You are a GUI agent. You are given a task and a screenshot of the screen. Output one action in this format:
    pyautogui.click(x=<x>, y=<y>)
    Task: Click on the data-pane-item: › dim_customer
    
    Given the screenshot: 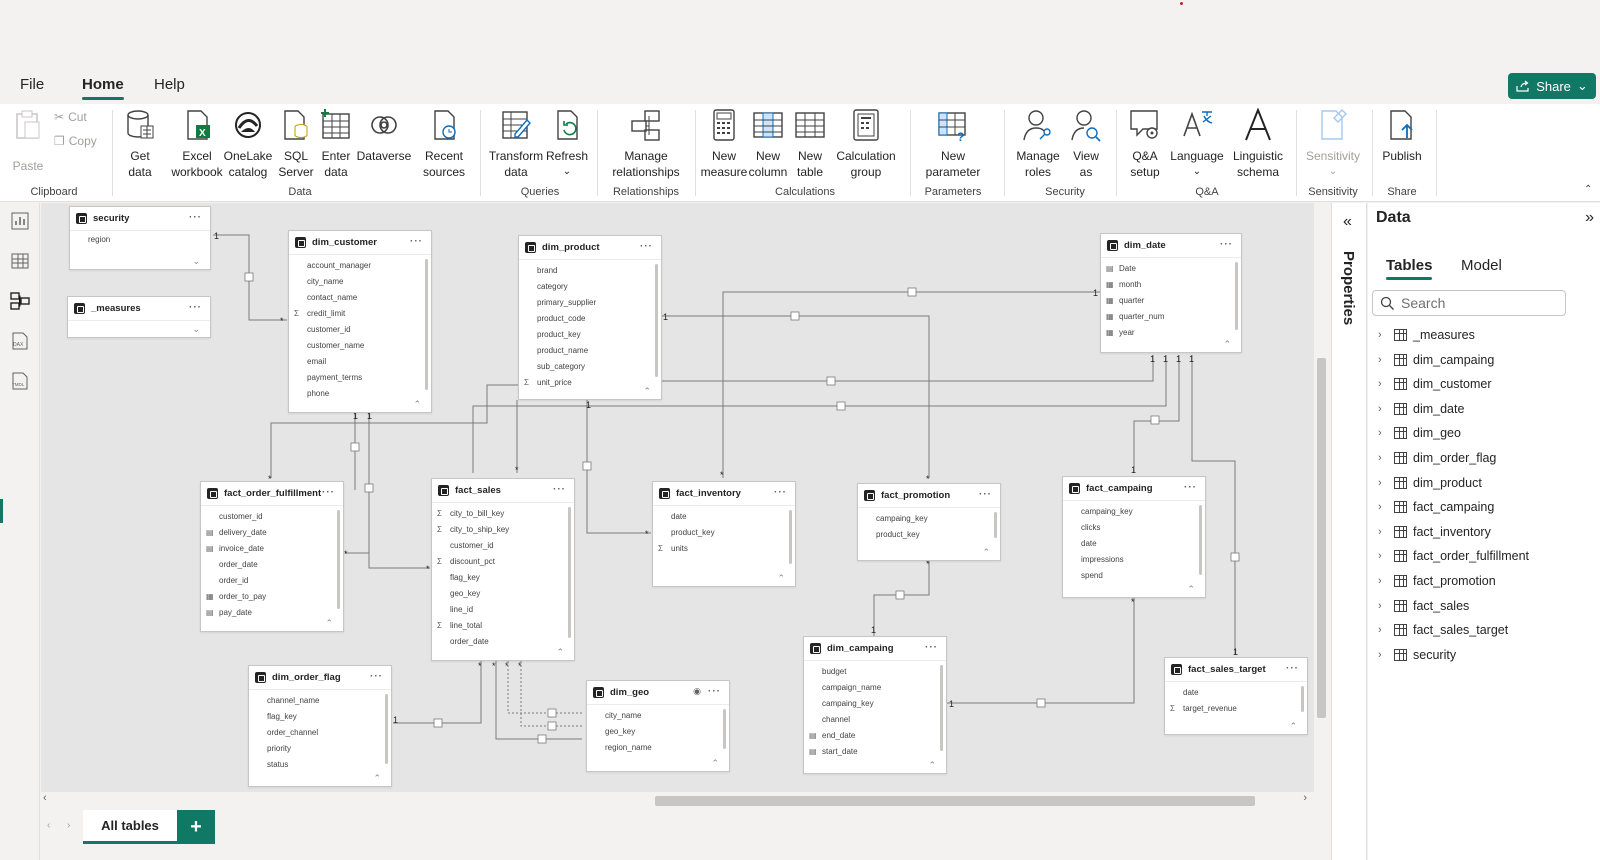 What is the action you would take?
    pyautogui.click(x=1435, y=384)
    